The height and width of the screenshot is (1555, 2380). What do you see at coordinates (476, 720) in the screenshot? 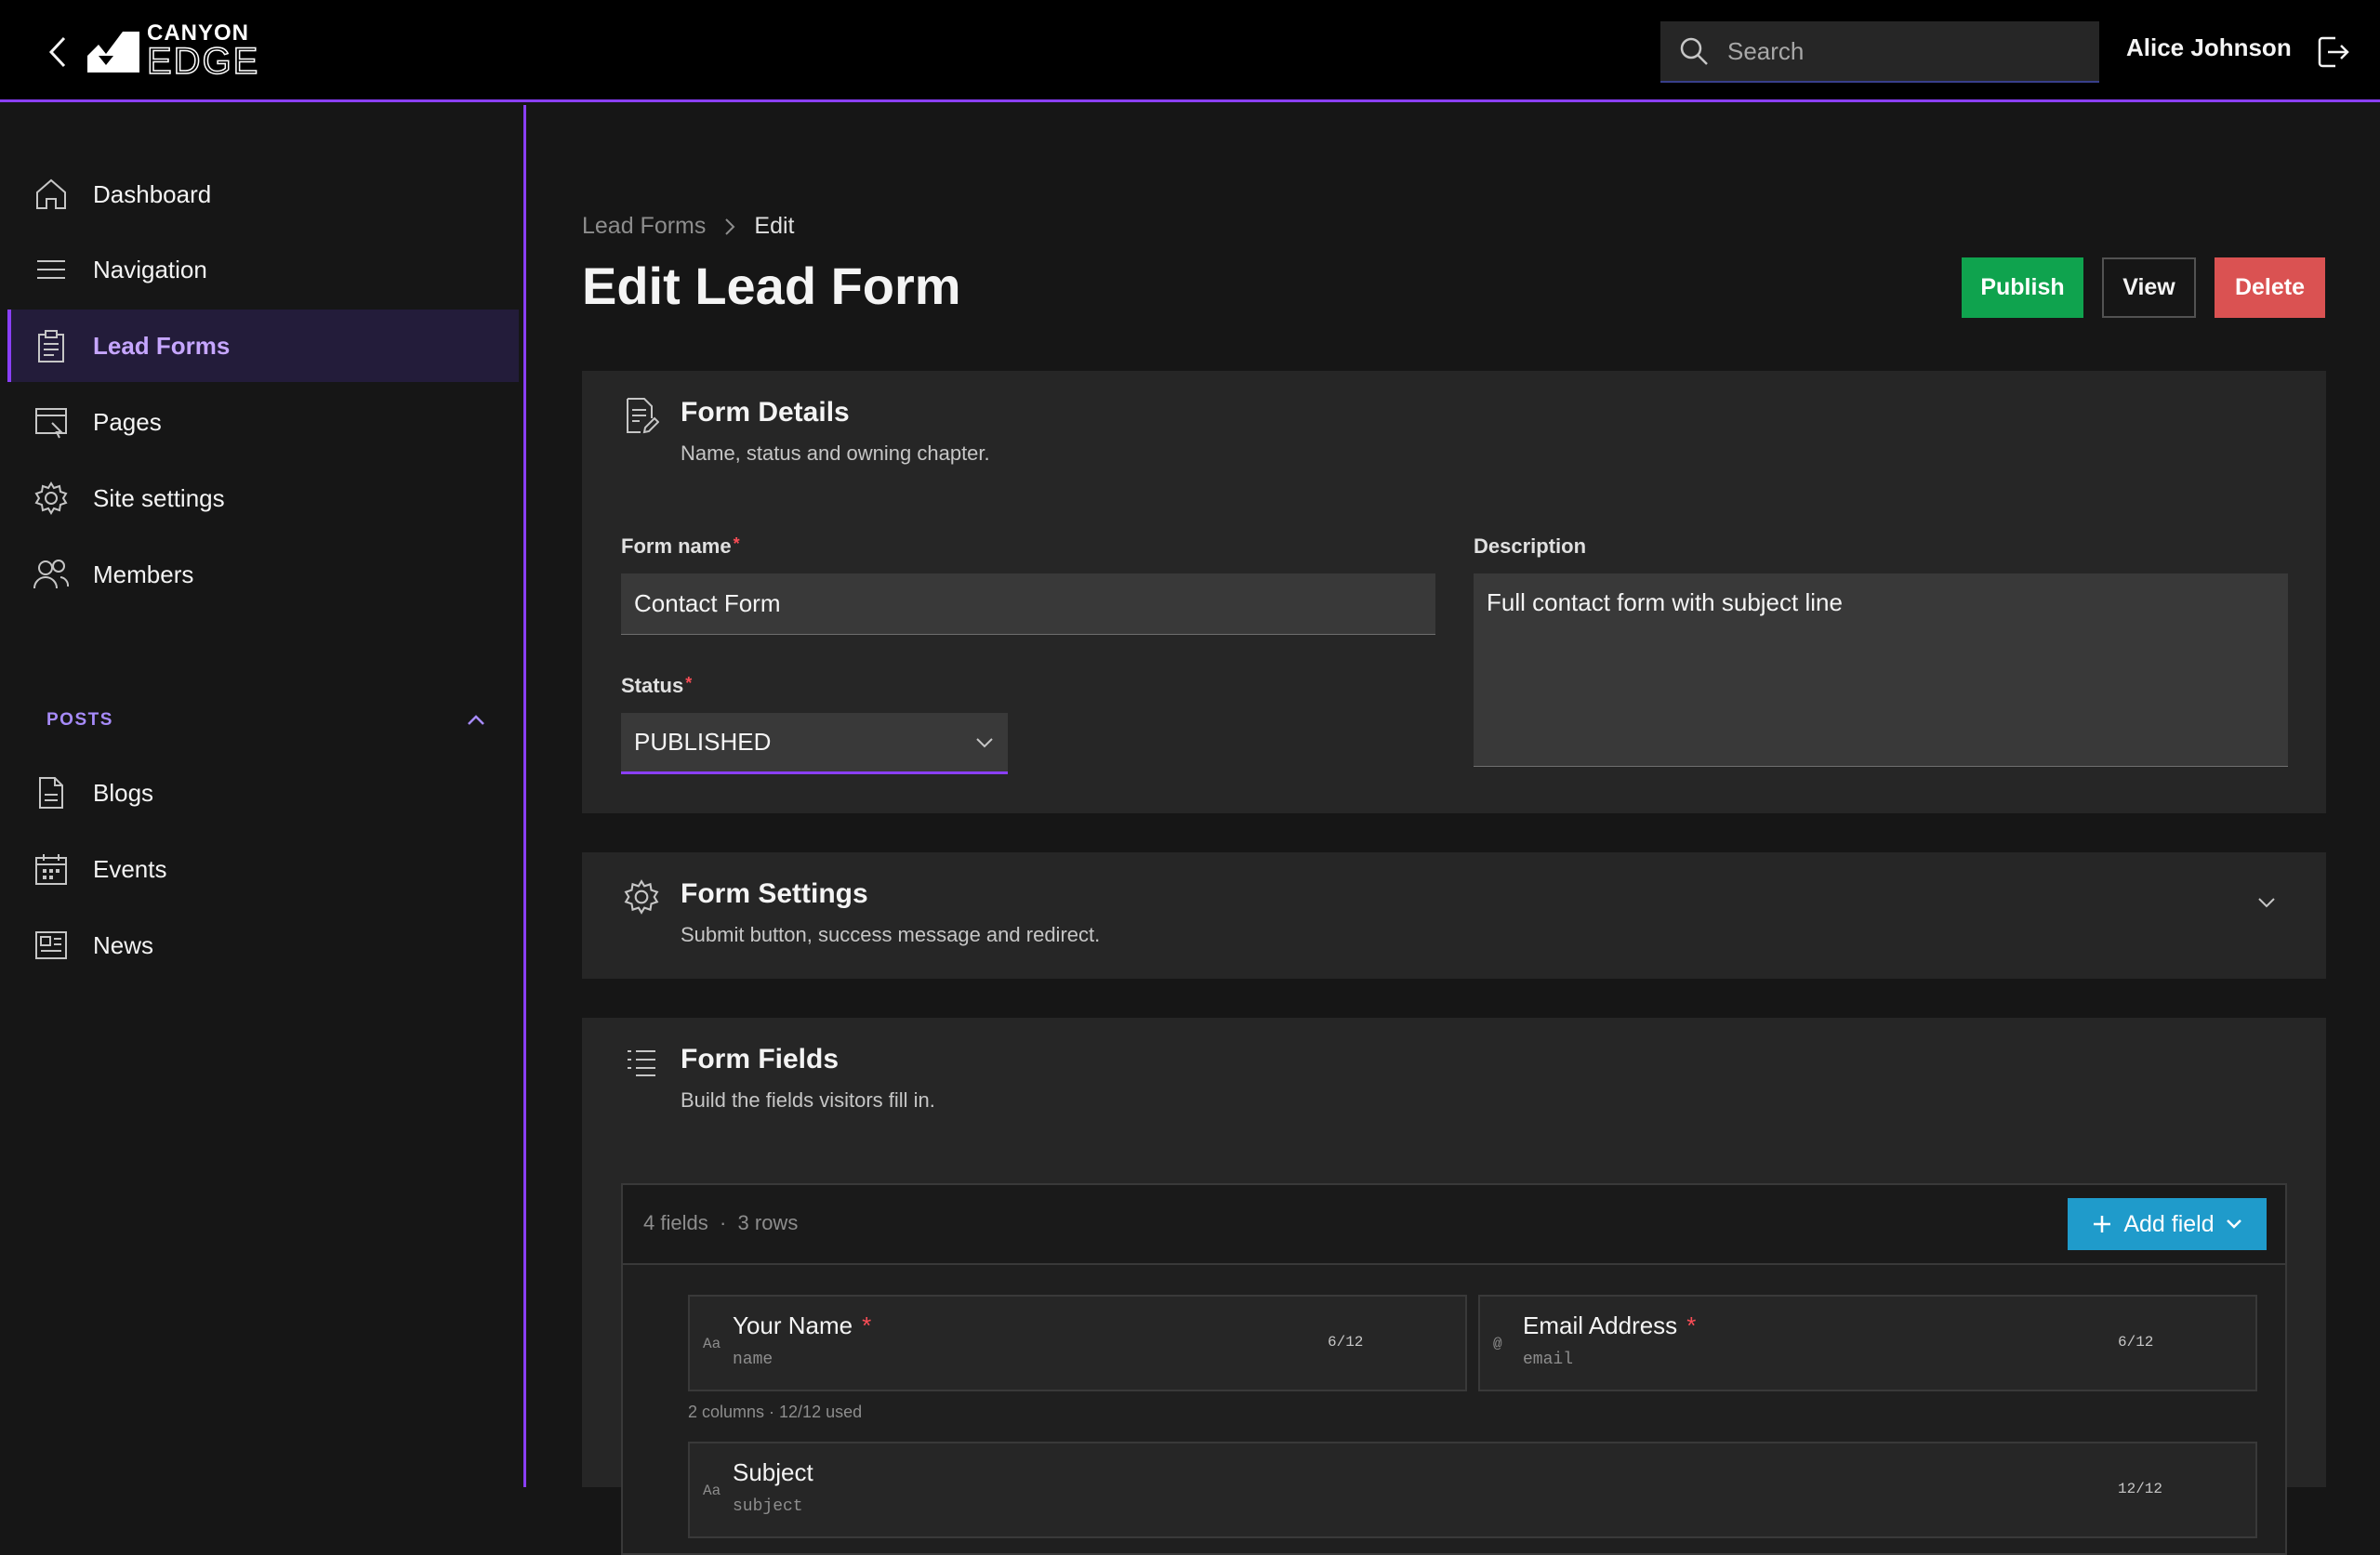
I see `chevron-up-icon` at bounding box center [476, 720].